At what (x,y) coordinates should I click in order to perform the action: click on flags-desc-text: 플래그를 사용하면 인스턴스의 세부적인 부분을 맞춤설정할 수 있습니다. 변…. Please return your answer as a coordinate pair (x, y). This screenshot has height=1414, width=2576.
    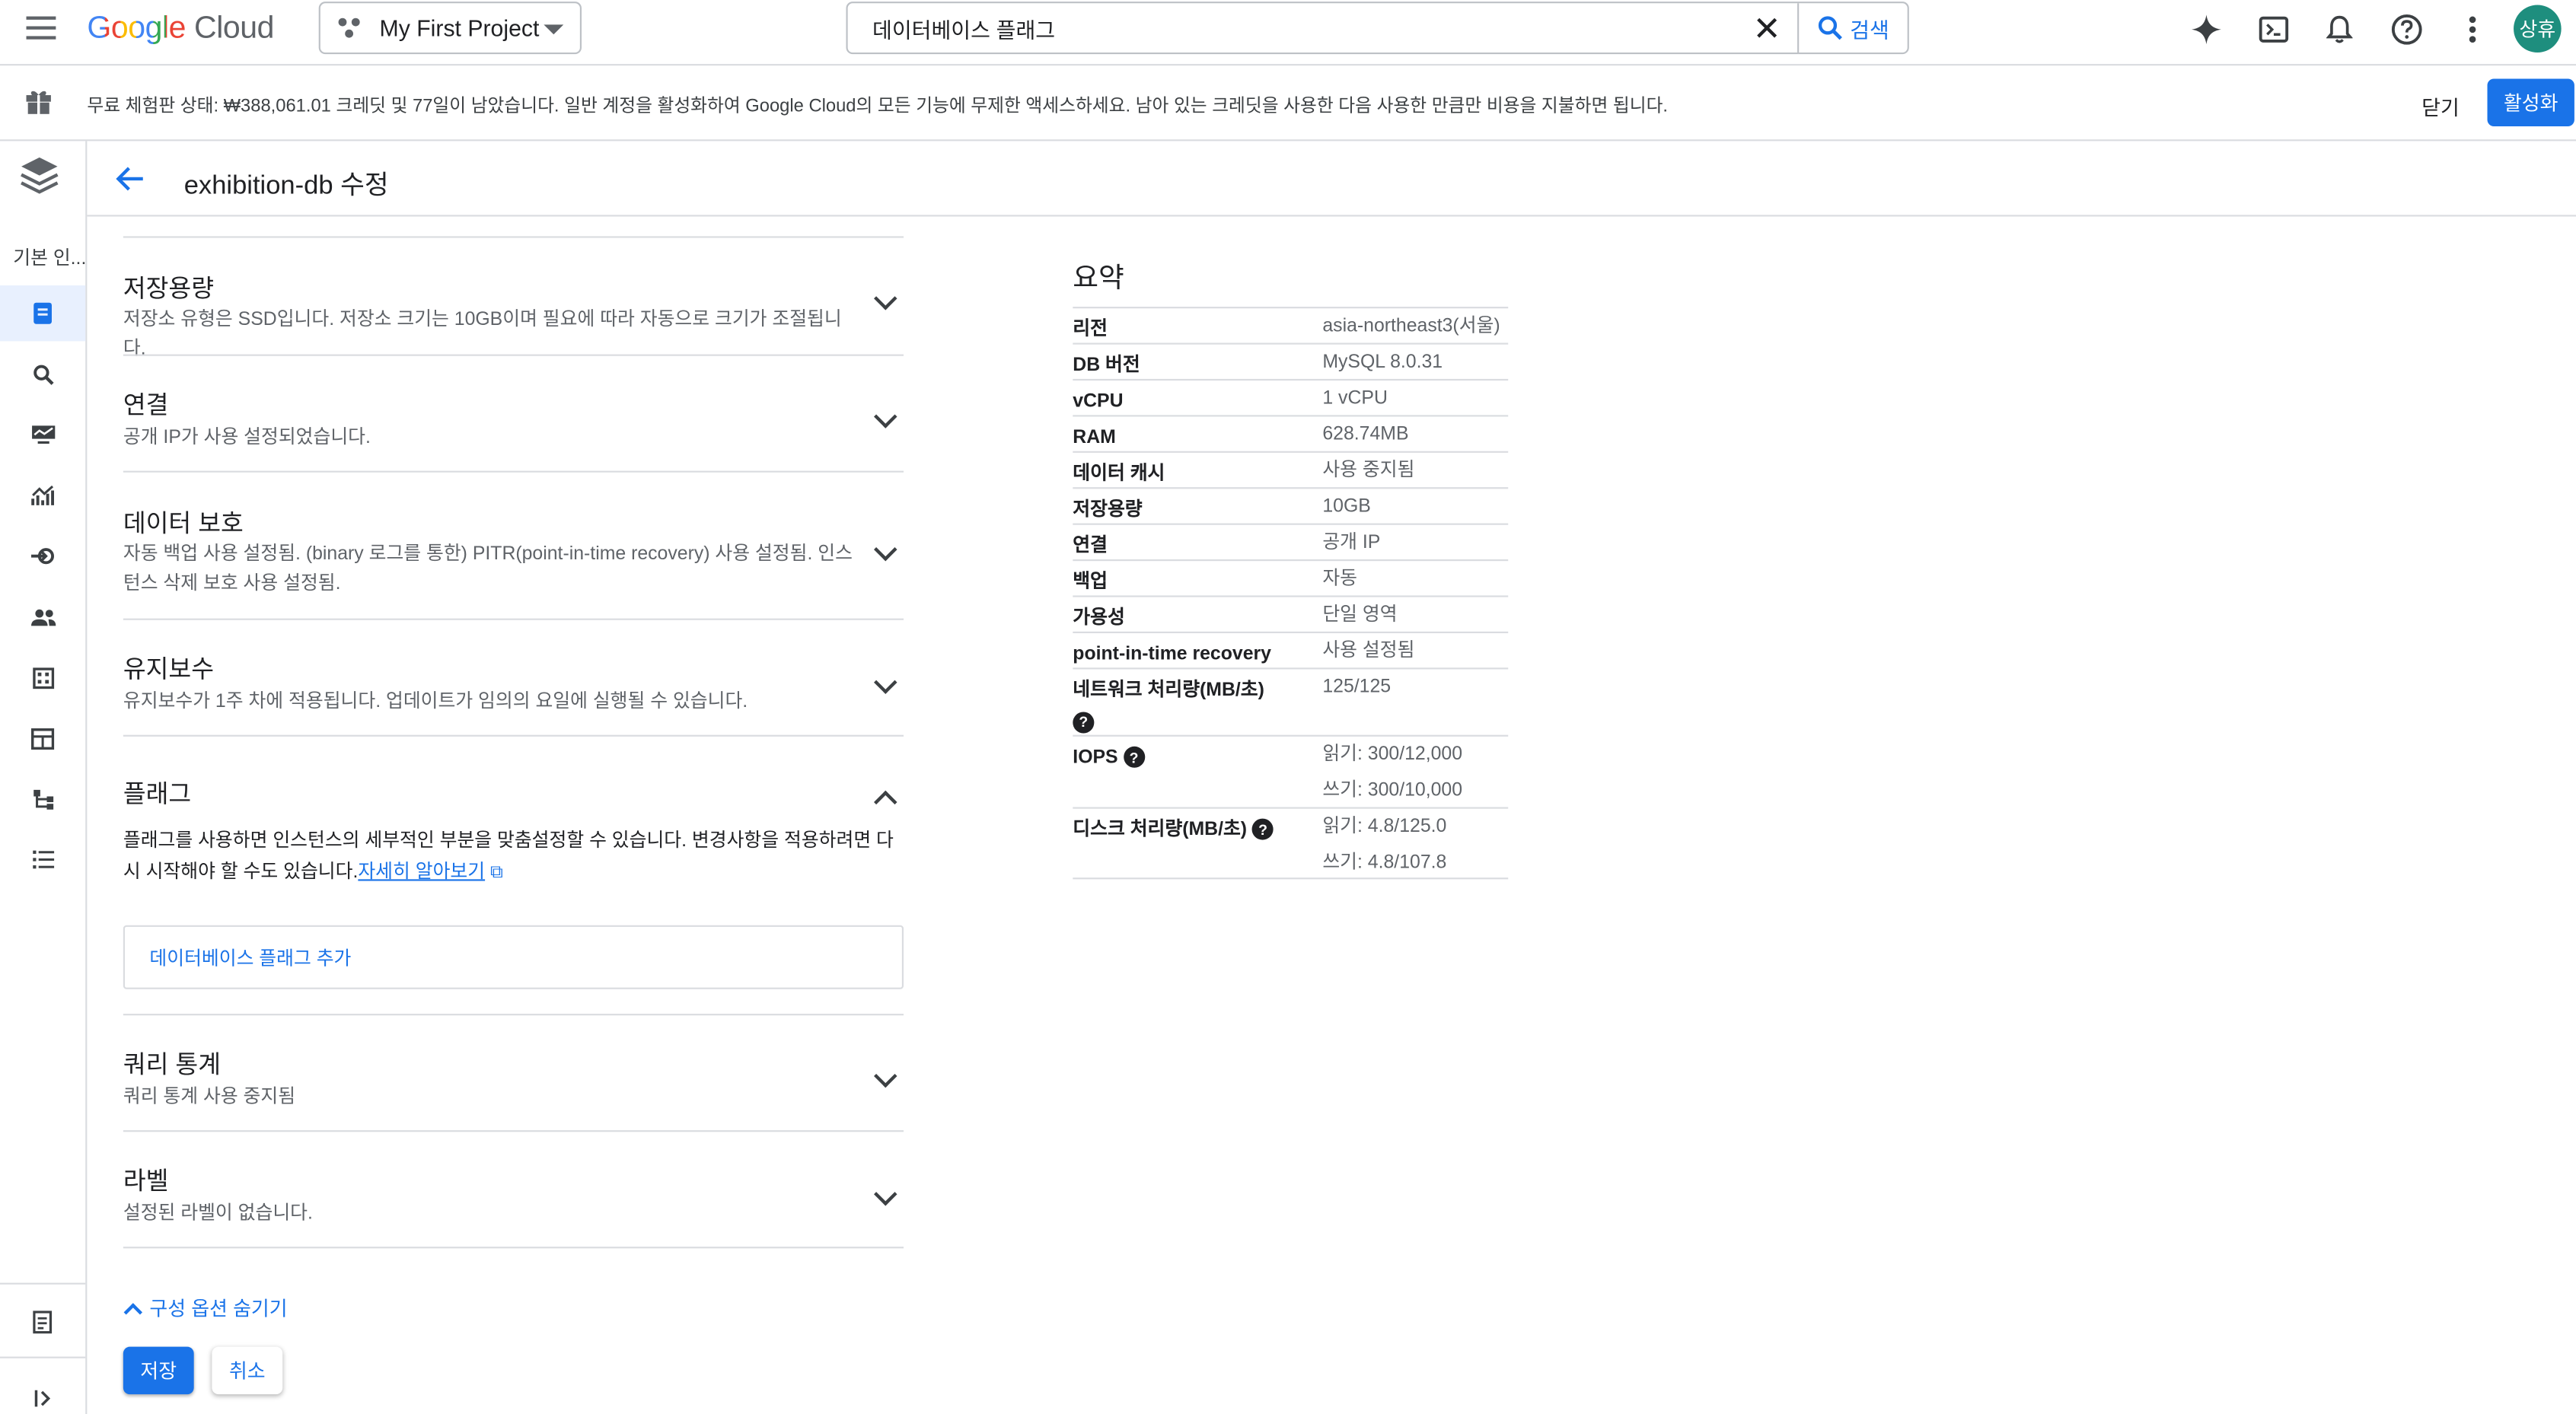
    Looking at the image, I should click on (509, 857).